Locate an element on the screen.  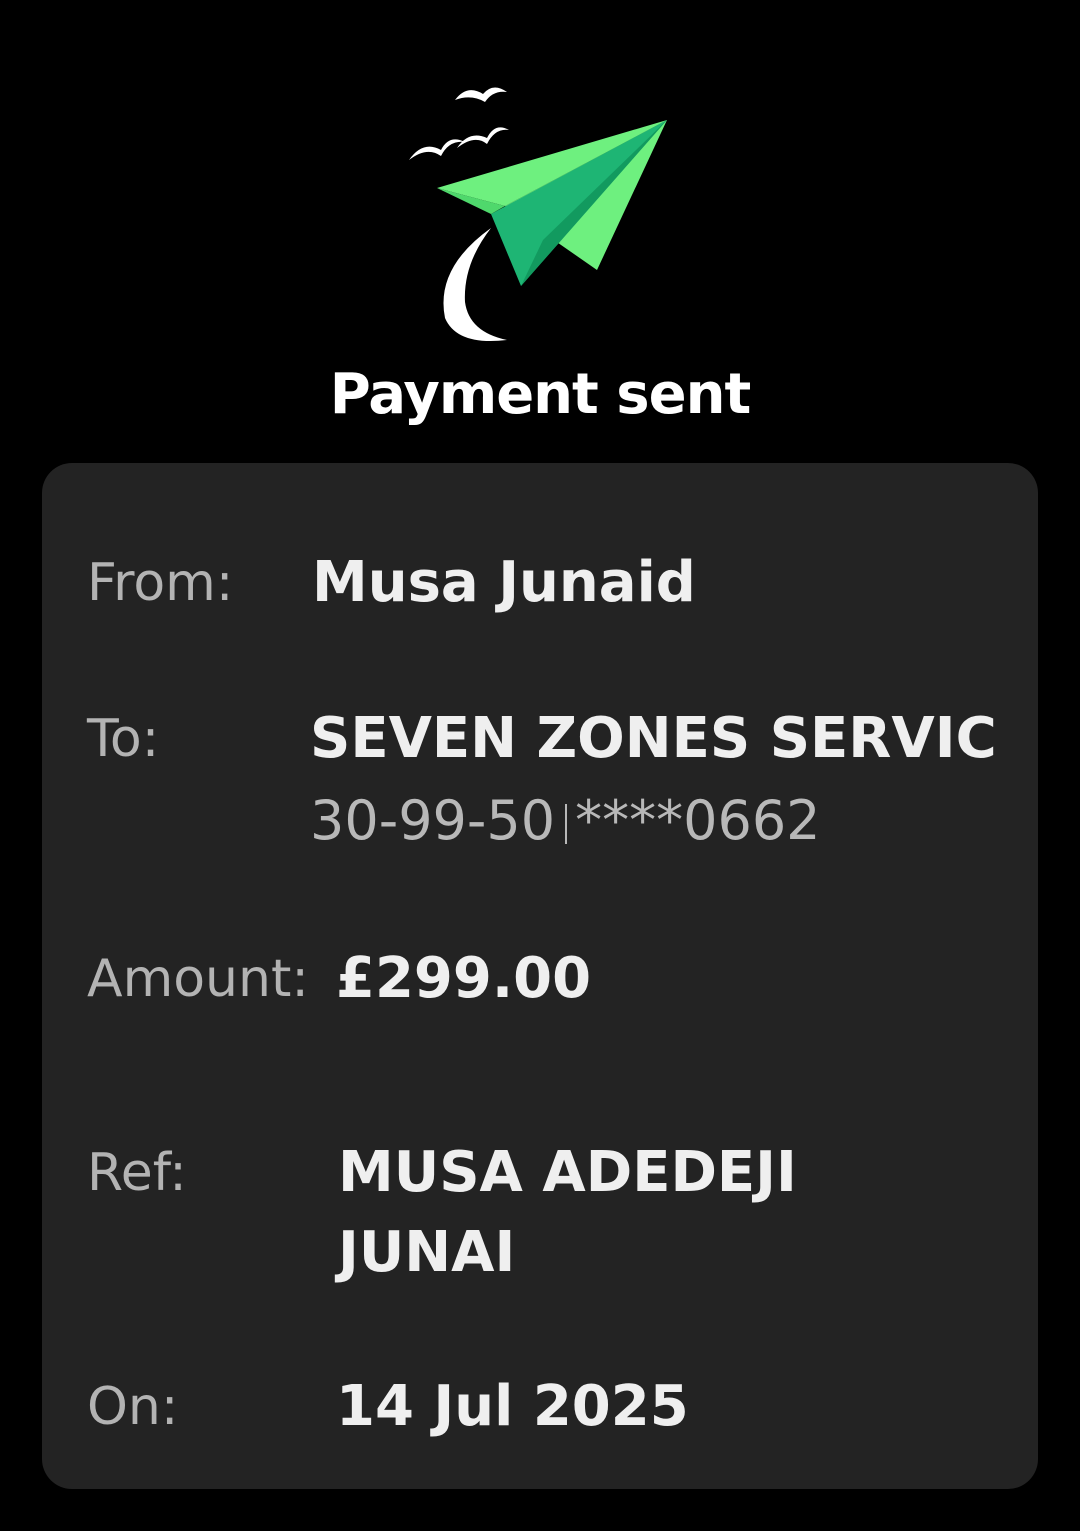
account-number: ****0662 is located at coordinates (698, 820).